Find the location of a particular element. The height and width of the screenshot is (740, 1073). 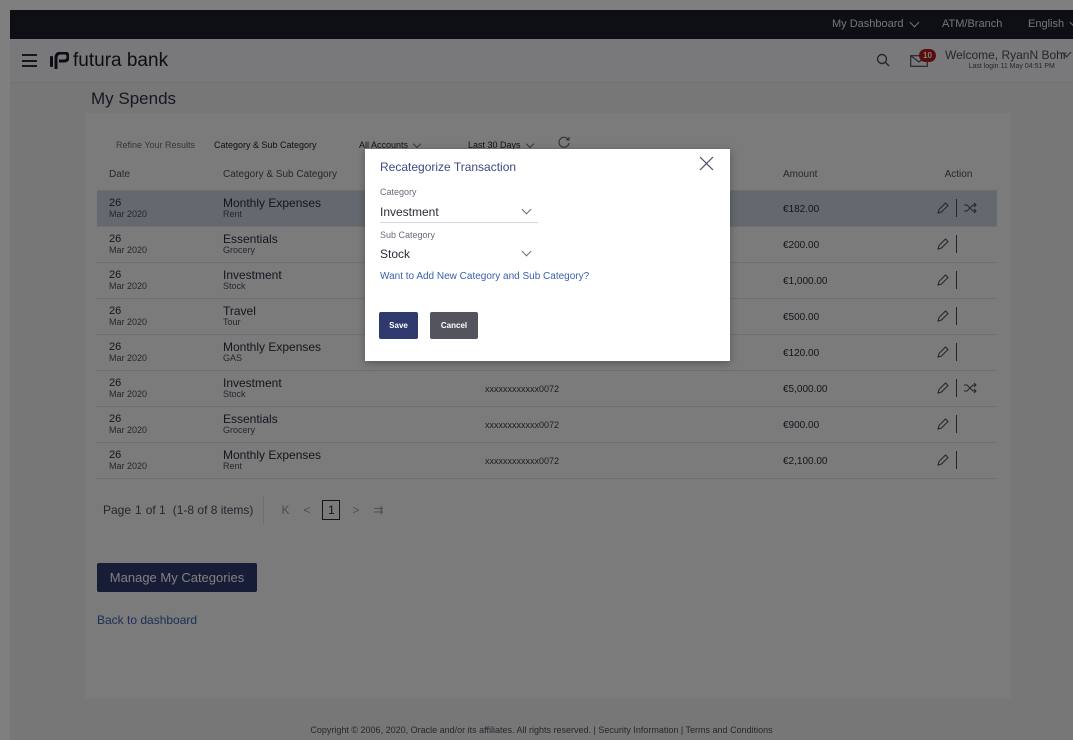

close-icon is located at coordinates (706, 163).